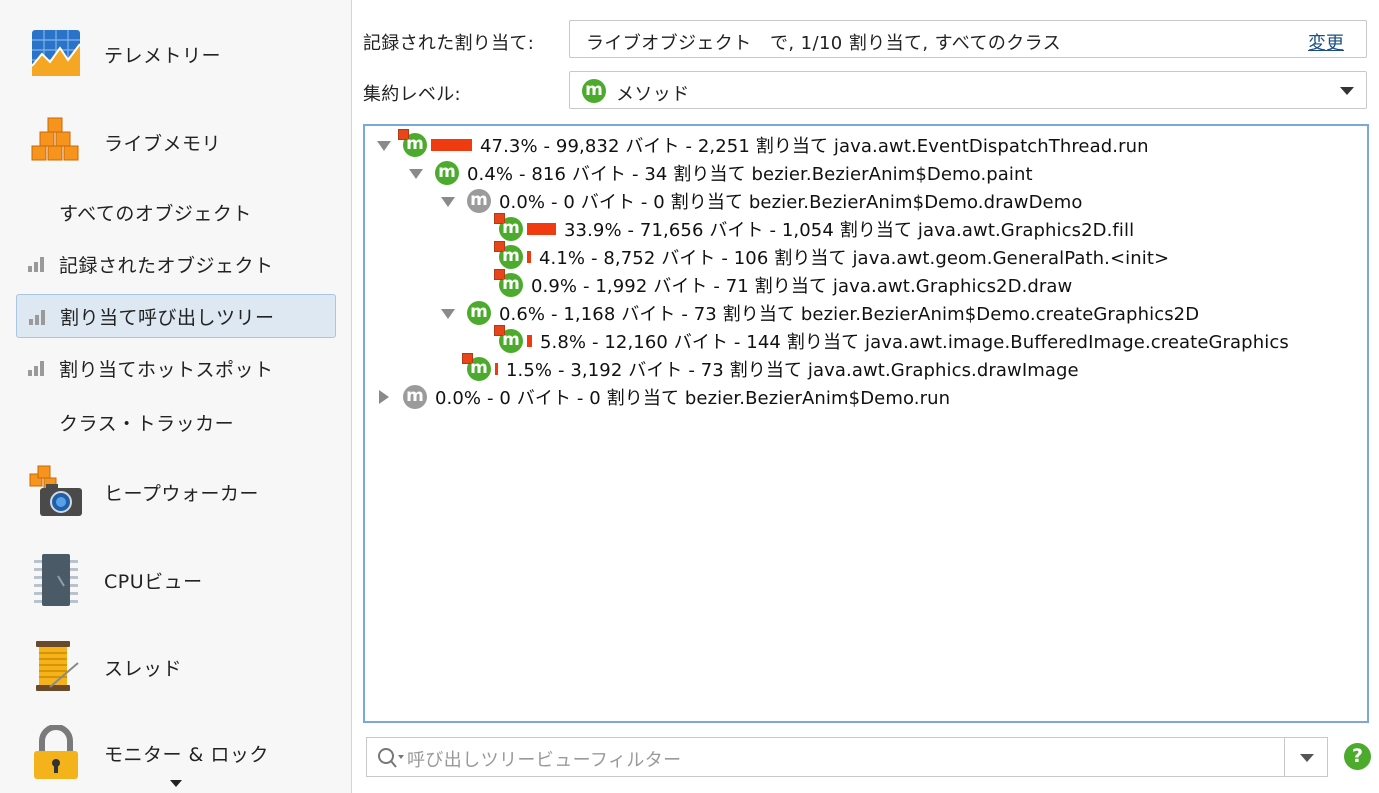  Describe the element at coordinates (153, 581) in the screenshot. I see `sidebar-item-label: CPUビュー` at that location.